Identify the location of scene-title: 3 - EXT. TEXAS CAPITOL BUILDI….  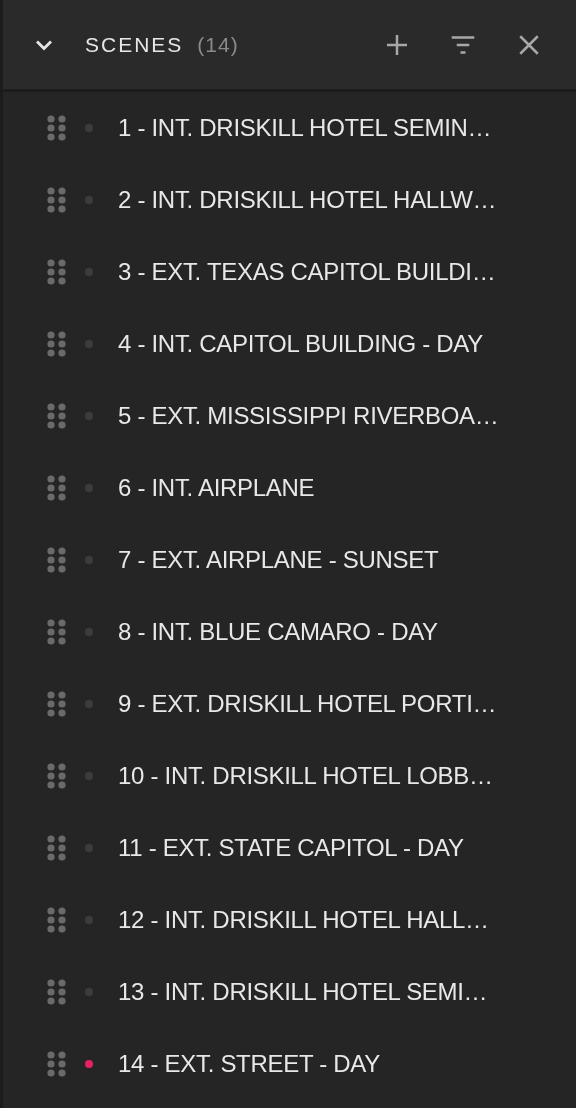
(307, 272).